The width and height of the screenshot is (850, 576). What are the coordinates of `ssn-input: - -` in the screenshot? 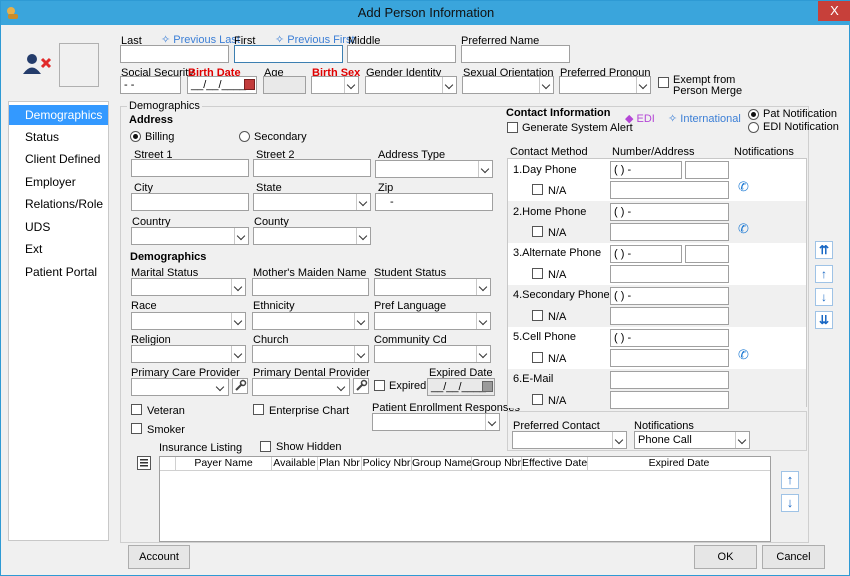 It's located at (150, 85).